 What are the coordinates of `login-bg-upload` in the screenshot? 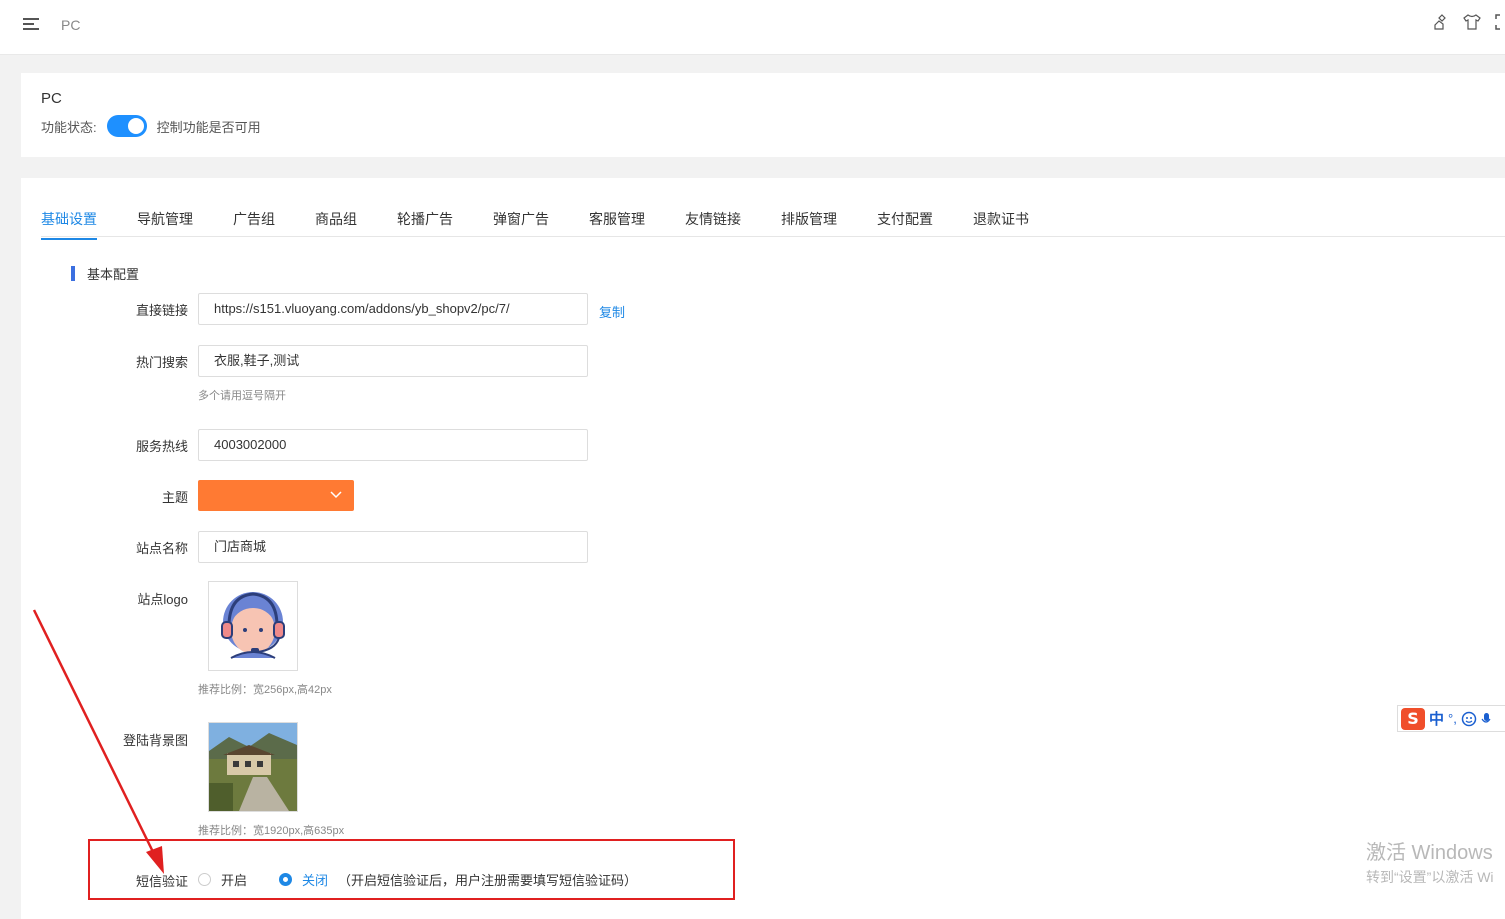 It's located at (253, 767).